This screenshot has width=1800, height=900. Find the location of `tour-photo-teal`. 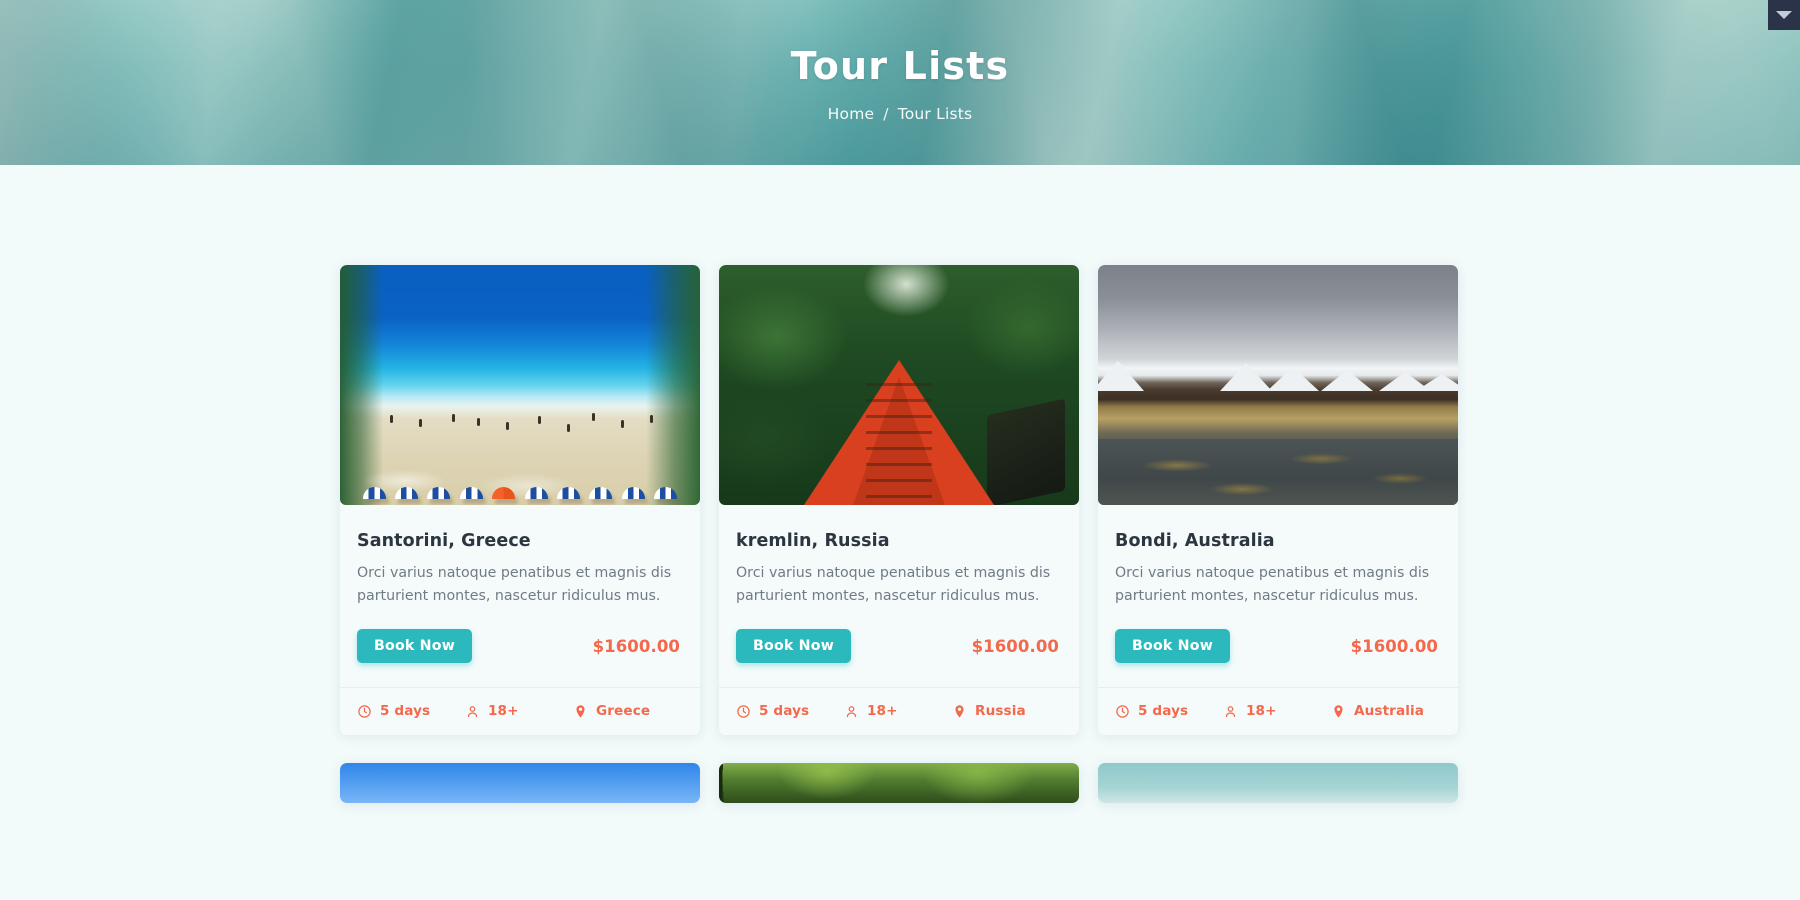

tour-photo-teal is located at coordinates (1278, 783).